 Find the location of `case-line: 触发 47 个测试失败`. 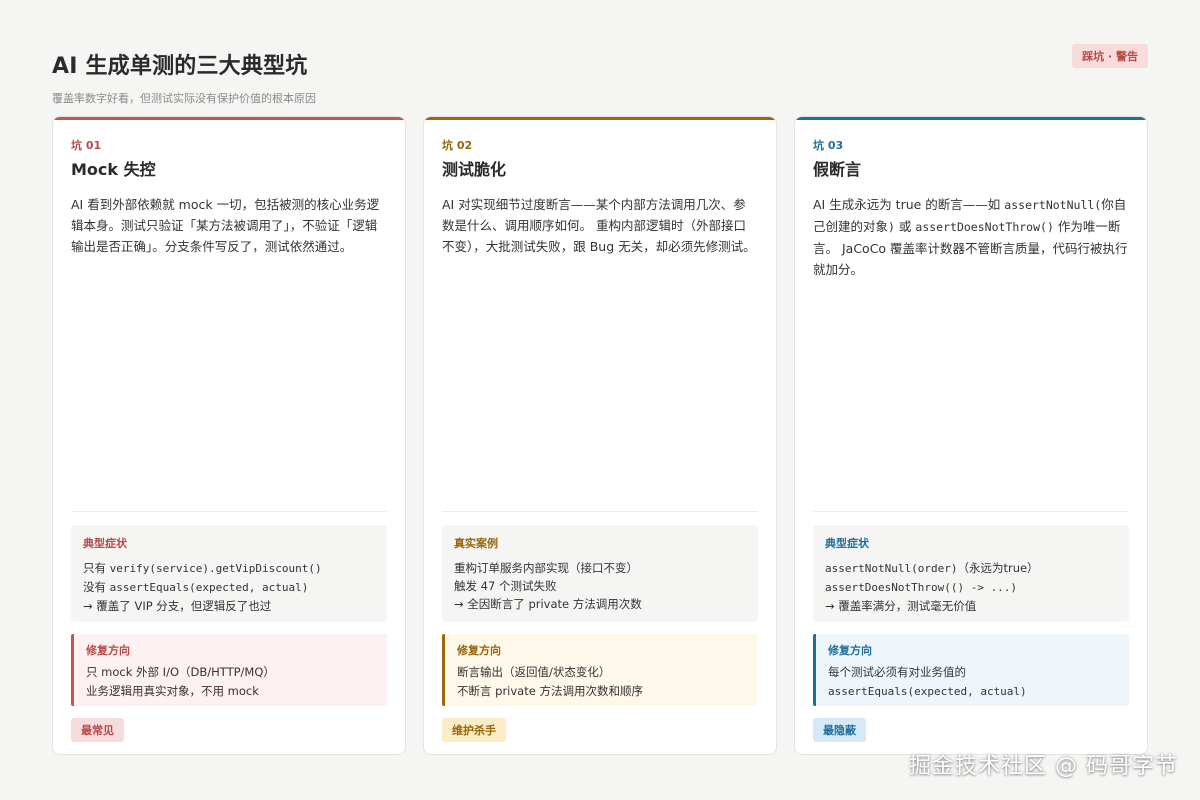

case-line: 触发 47 个测试失败 is located at coordinates (505, 586).